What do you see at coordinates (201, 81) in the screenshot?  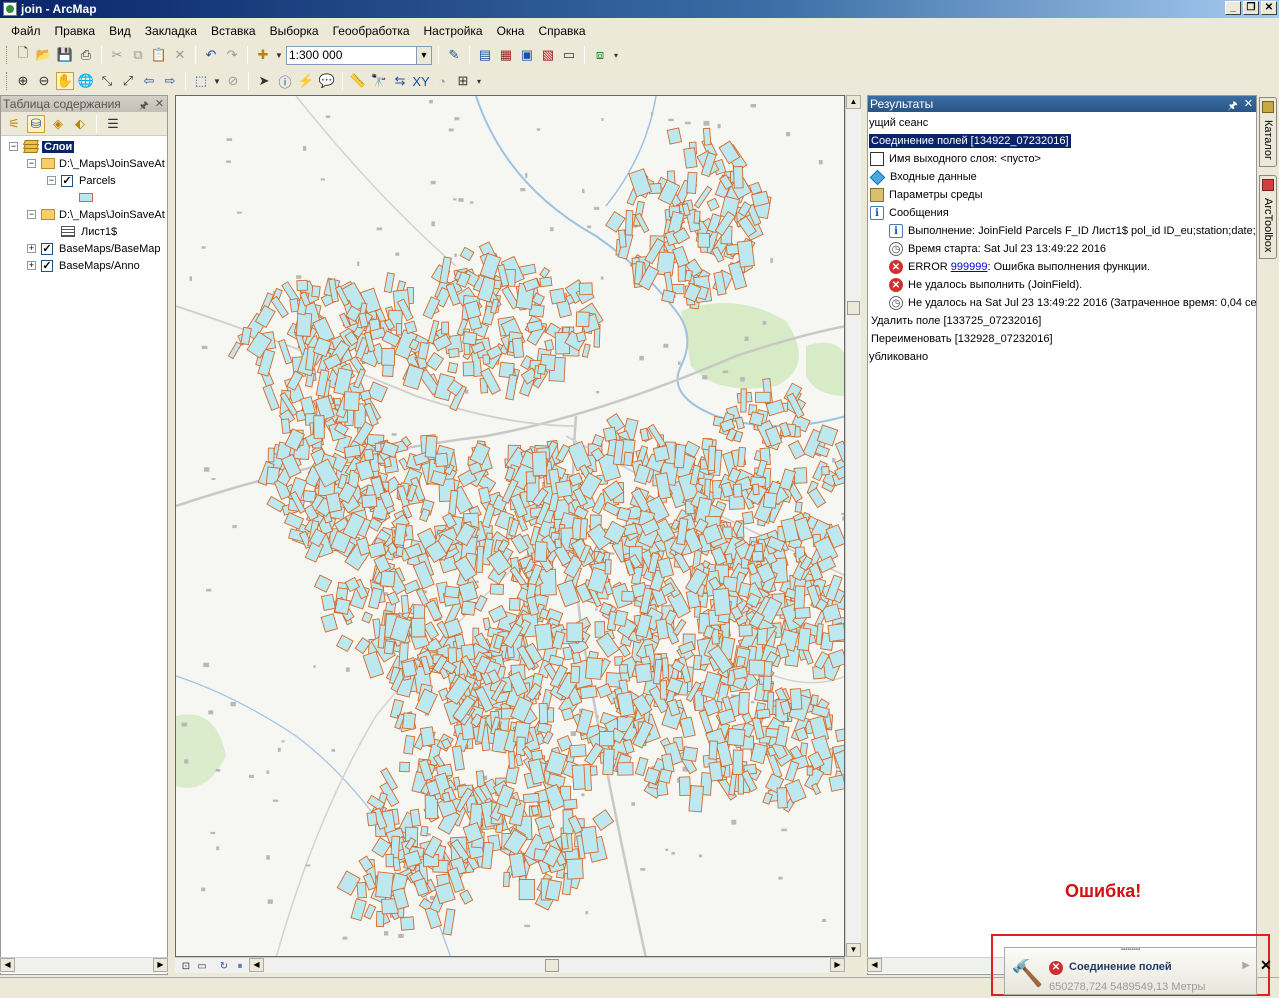 I see `select-features-icon: ⬚` at bounding box center [201, 81].